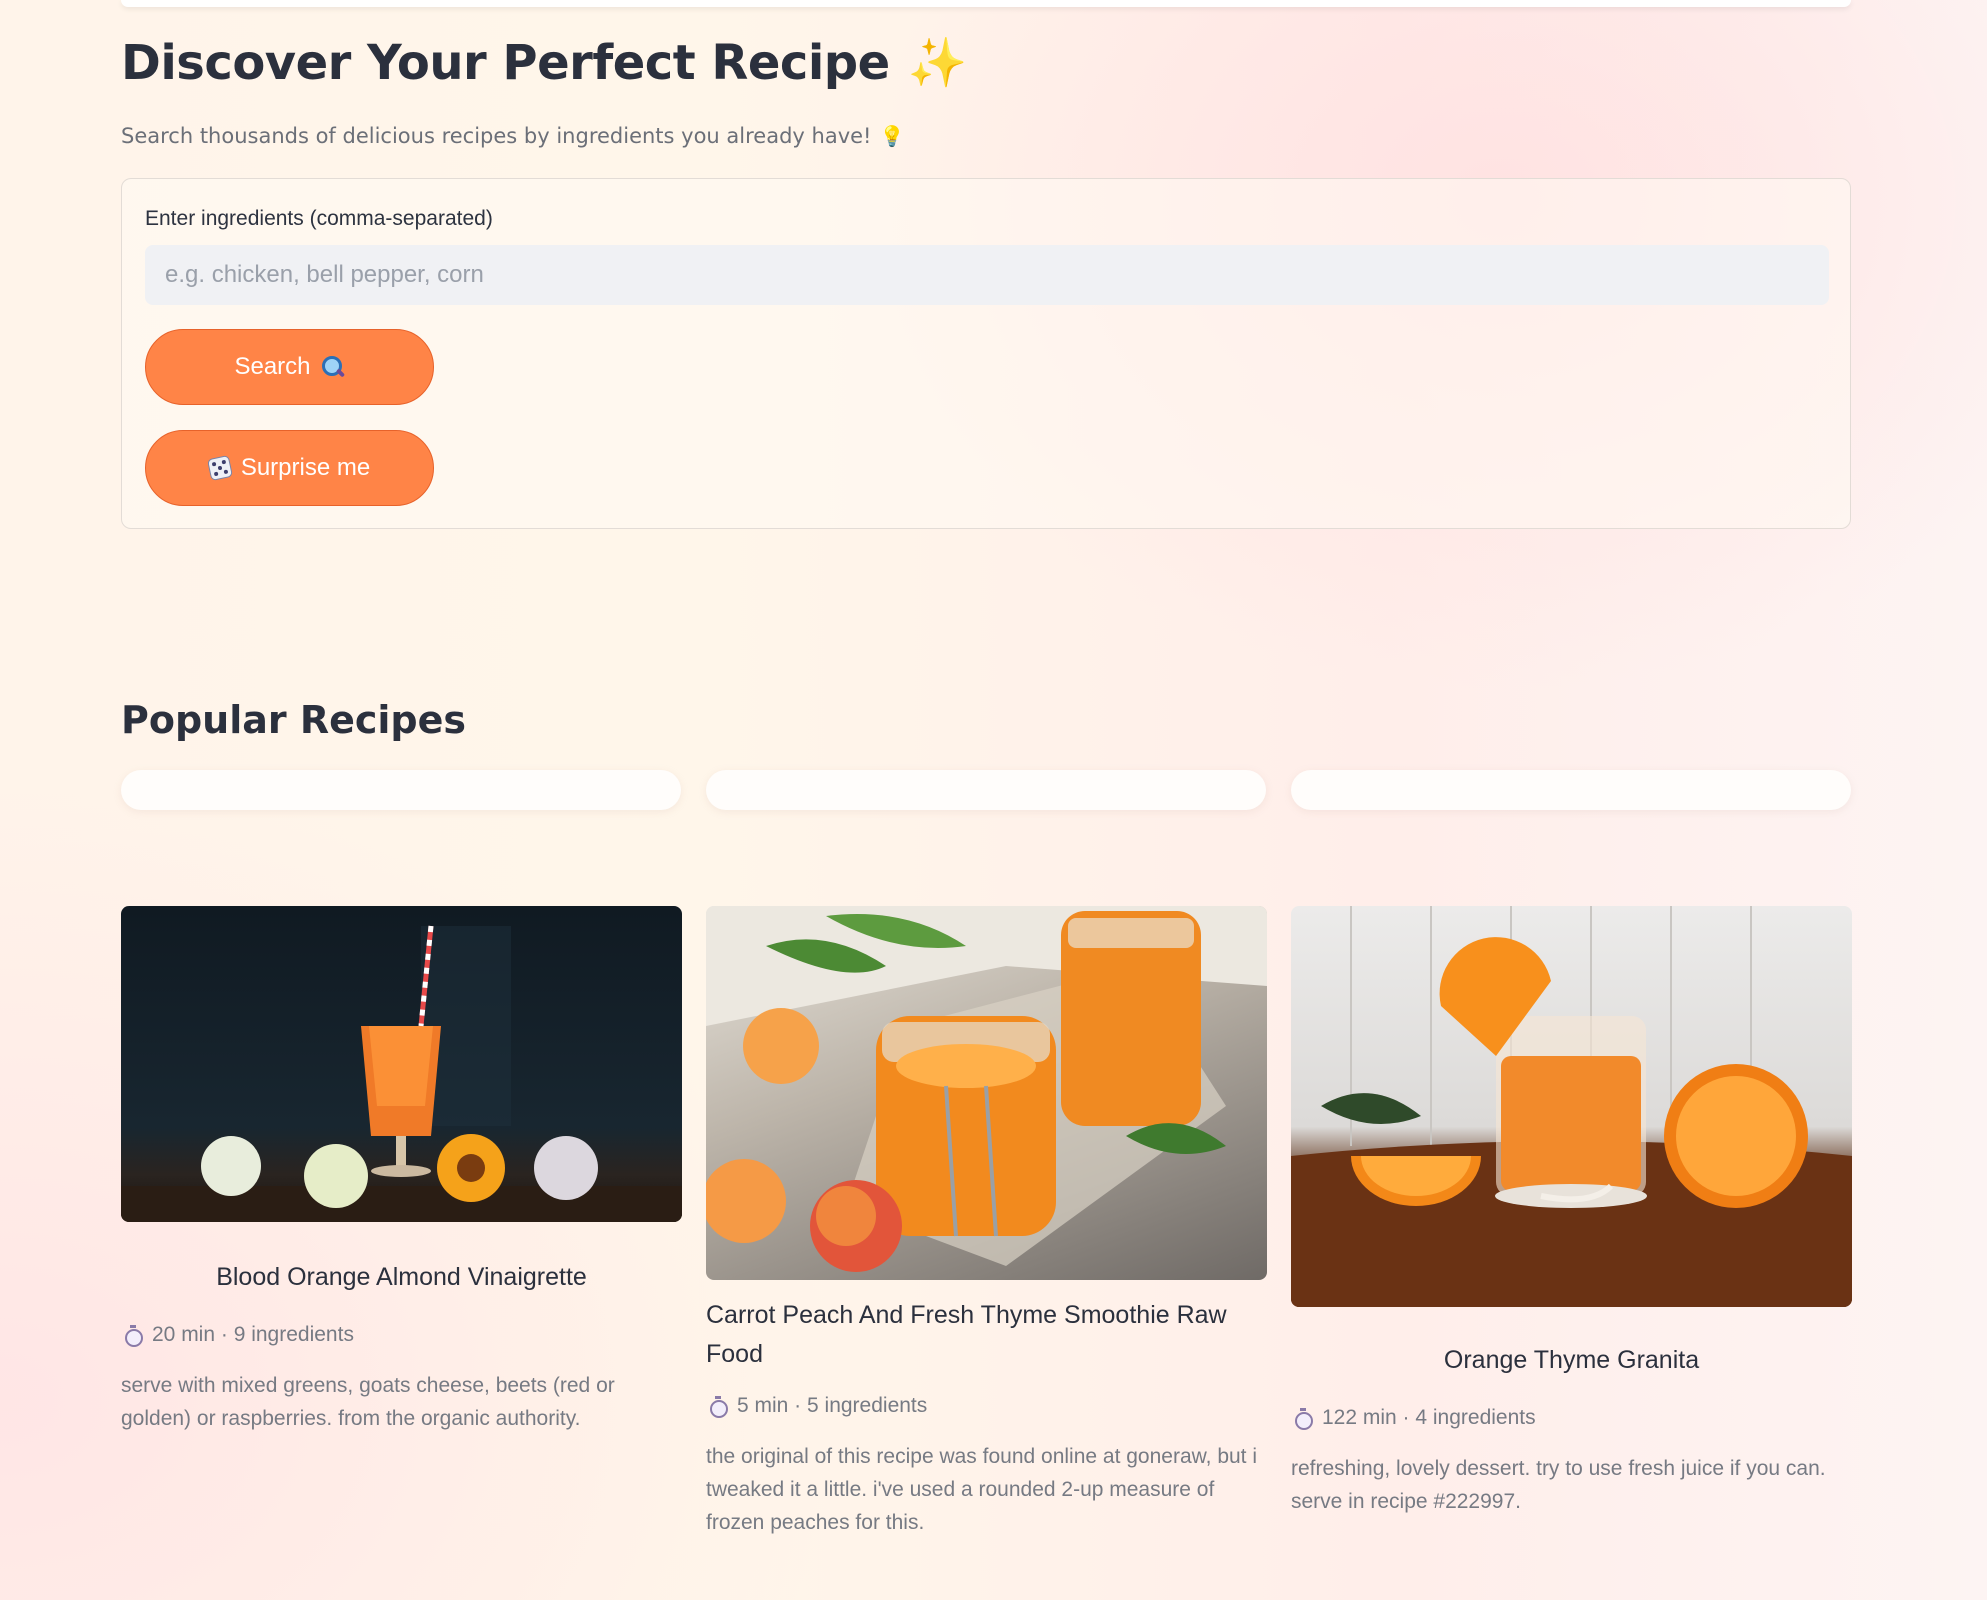  I want to click on surprise-me-button: Surprise me, so click(289, 468).